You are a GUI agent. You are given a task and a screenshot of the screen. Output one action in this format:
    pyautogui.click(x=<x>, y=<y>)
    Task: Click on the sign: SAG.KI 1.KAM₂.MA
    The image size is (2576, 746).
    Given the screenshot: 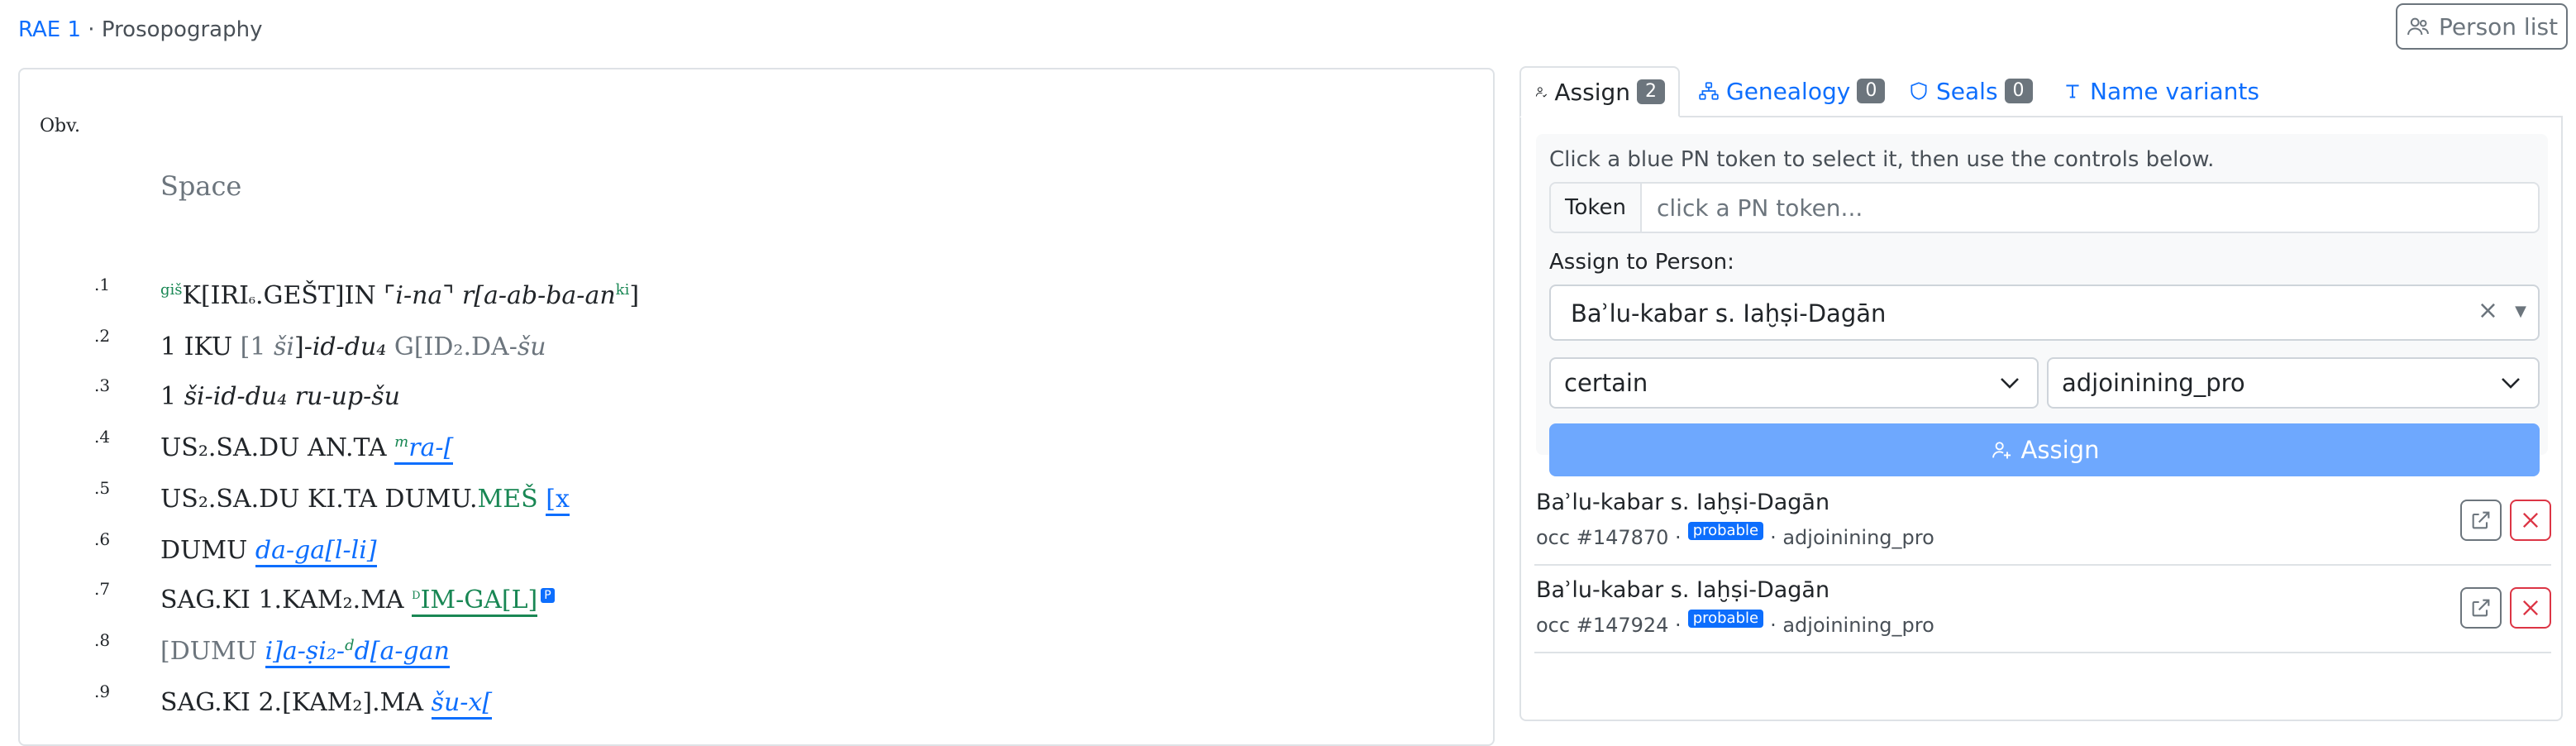 What is the action you would take?
    pyautogui.click(x=286, y=600)
    